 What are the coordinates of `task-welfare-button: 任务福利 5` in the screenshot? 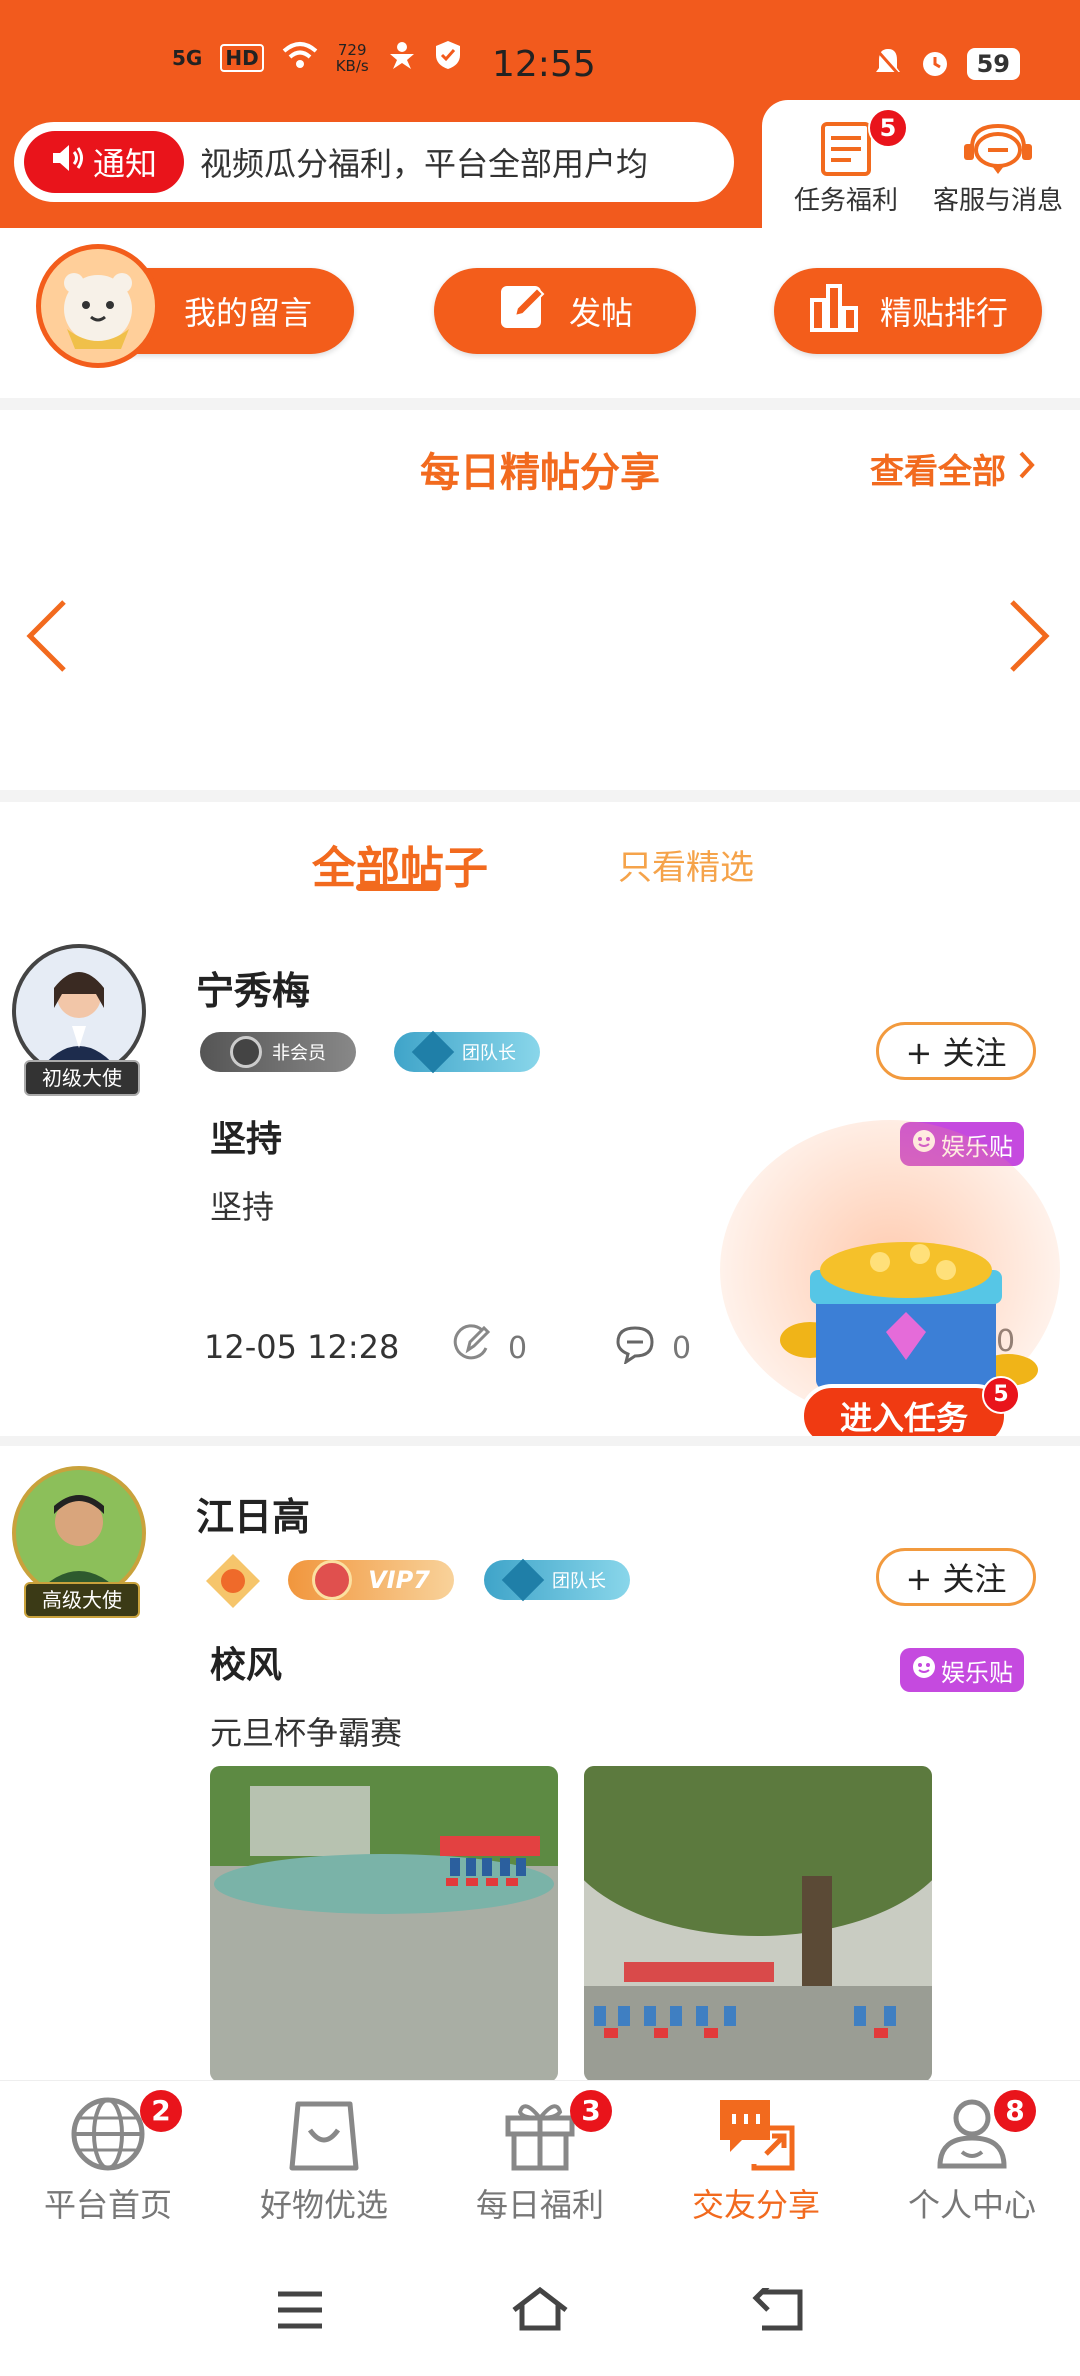 It's located at (846, 162).